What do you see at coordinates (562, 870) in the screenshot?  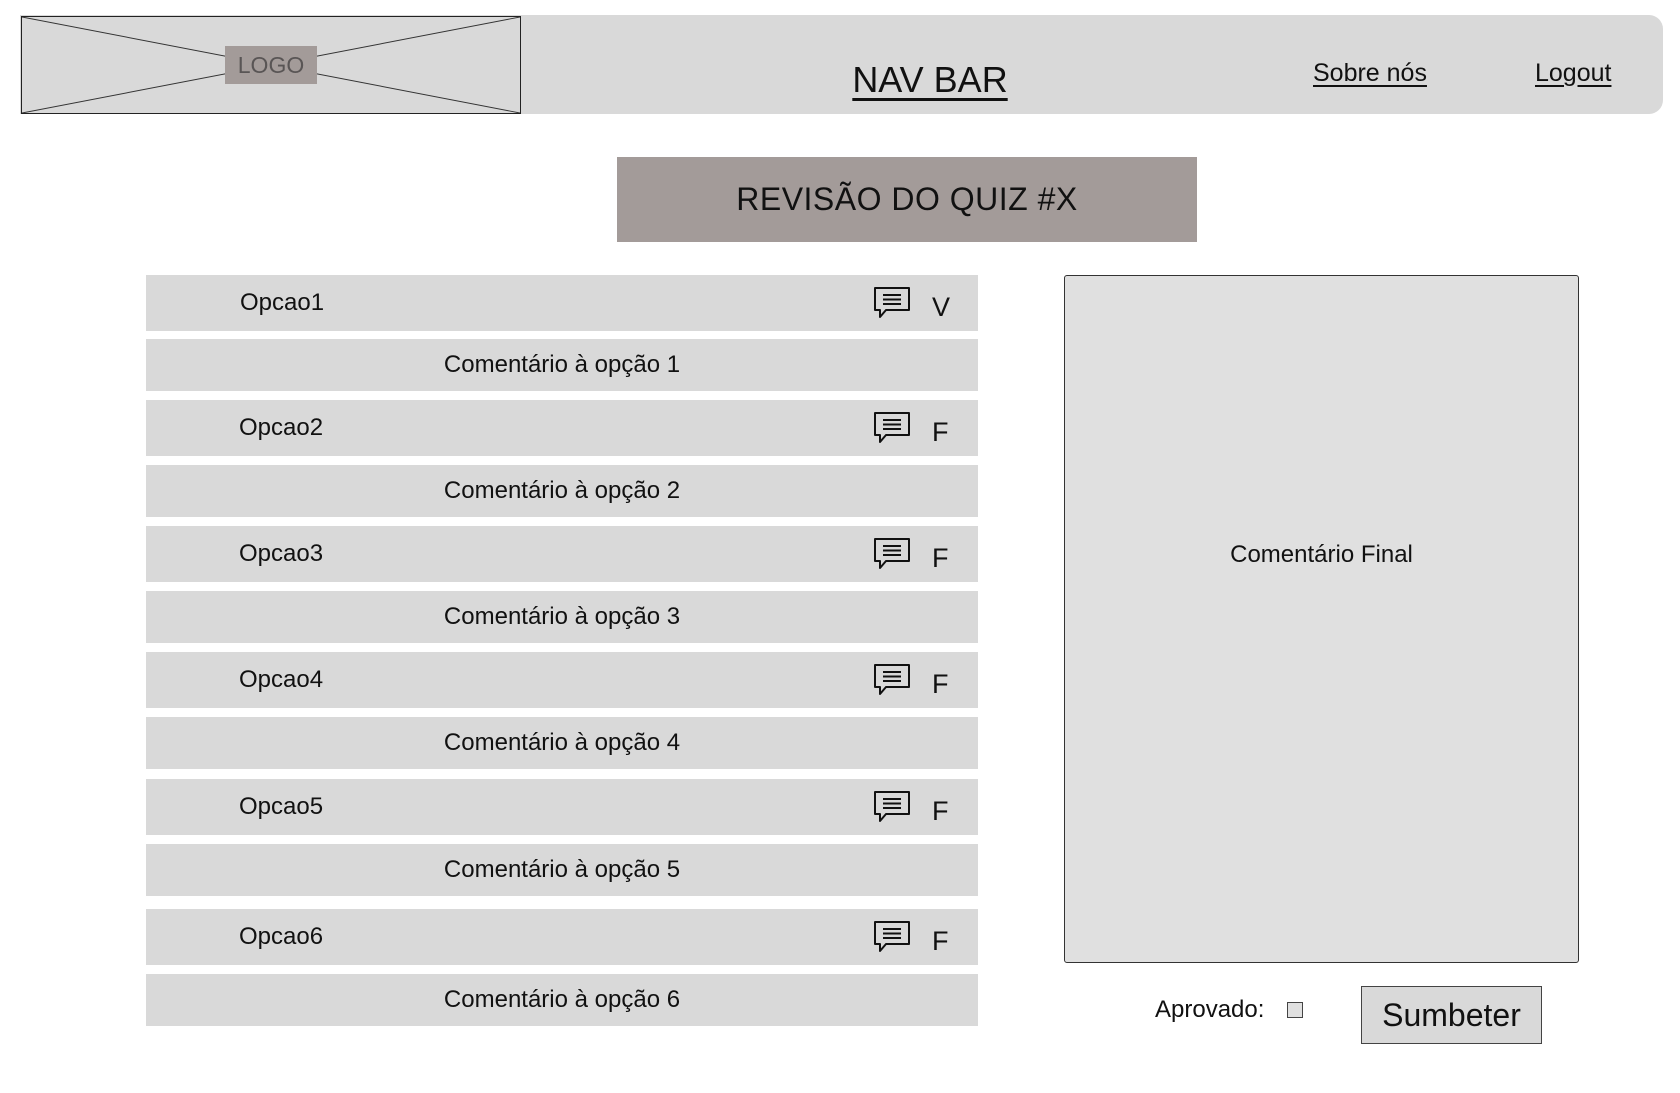 I see `option-comment-5: Comentário à opção 5` at bounding box center [562, 870].